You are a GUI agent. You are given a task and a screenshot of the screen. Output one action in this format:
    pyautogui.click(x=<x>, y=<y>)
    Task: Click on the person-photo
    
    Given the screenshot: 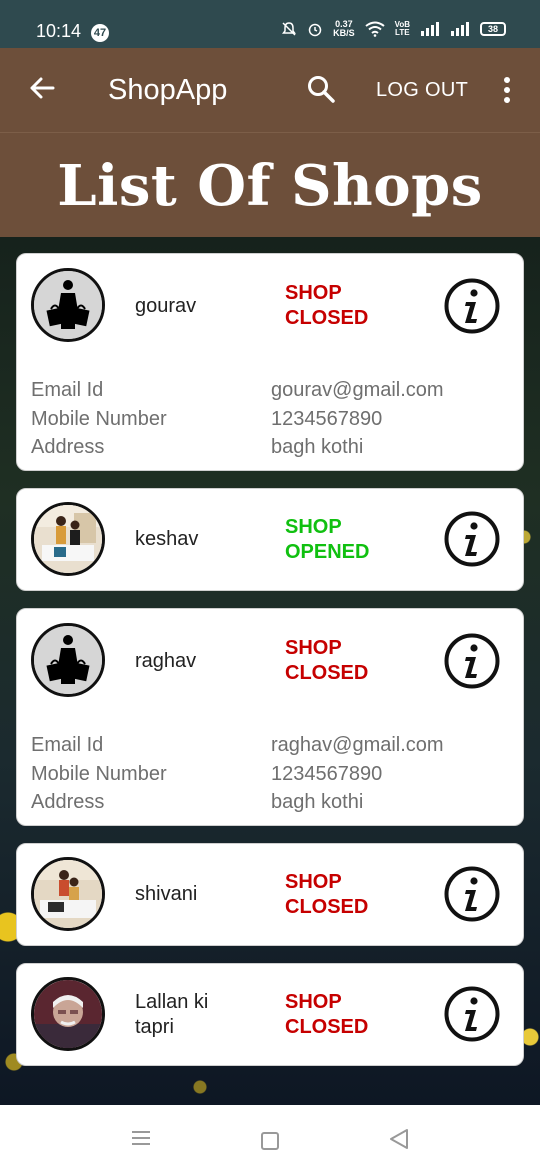 What is the action you would take?
    pyautogui.click(x=68, y=1014)
    